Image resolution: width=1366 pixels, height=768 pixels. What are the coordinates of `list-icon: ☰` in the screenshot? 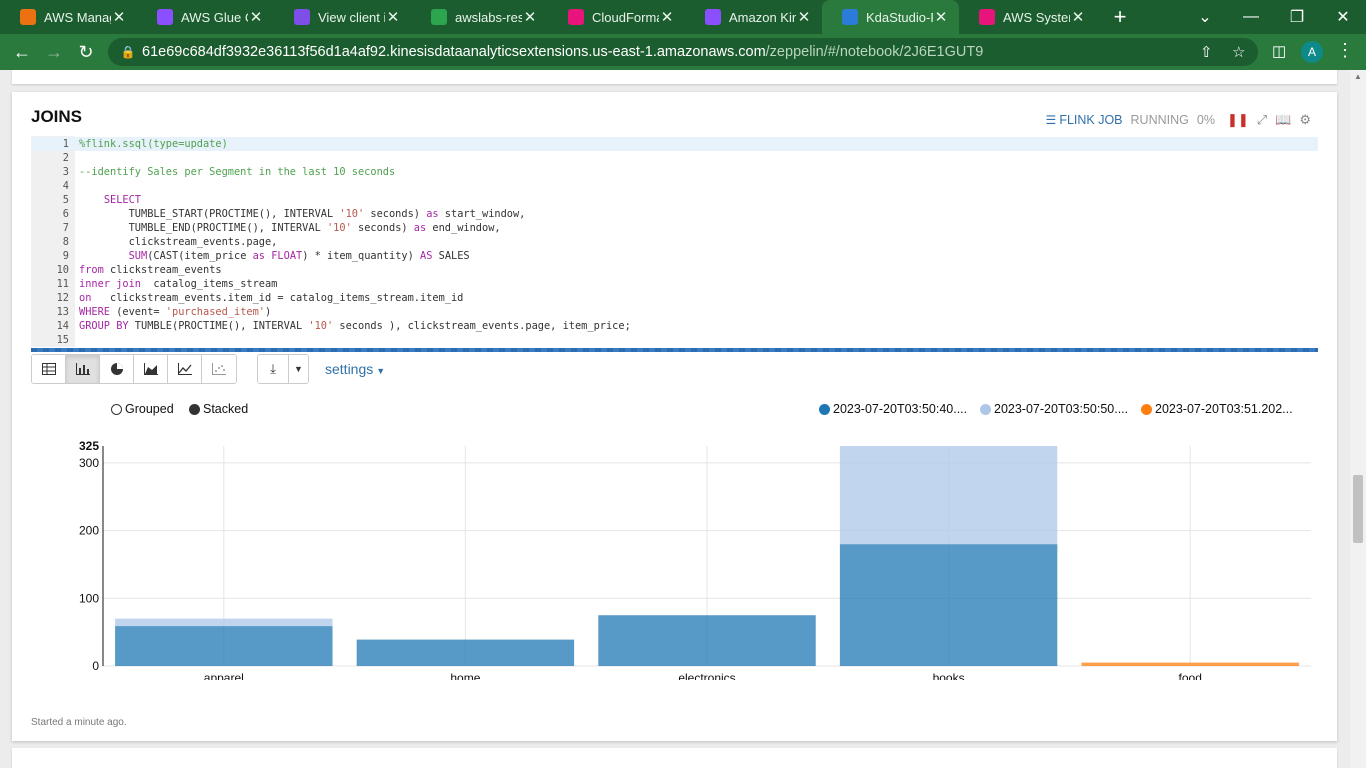 It's located at (1051, 120).